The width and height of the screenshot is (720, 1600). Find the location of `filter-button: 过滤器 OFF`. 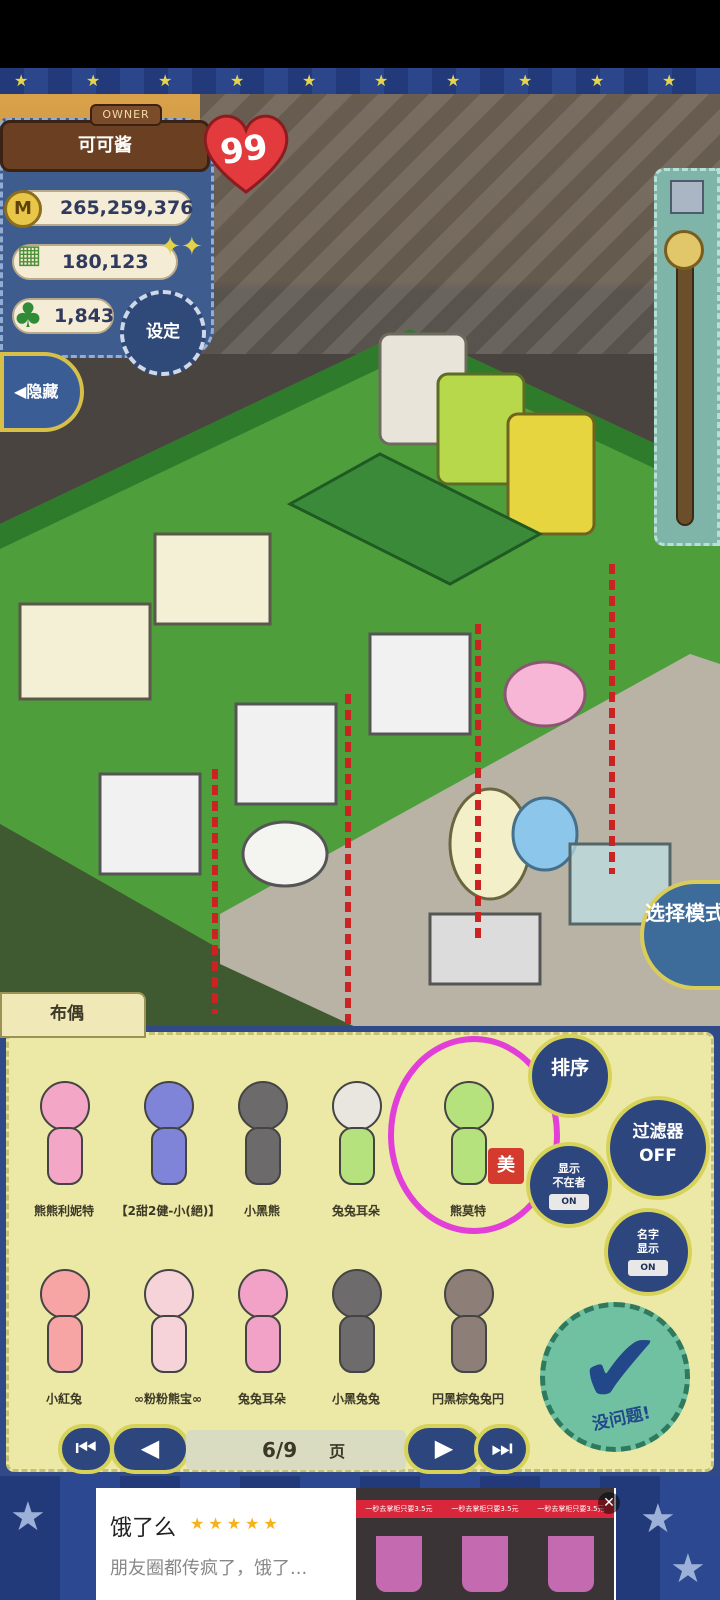

filter-button: 过滤器 OFF is located at coordinates (658, 1148).